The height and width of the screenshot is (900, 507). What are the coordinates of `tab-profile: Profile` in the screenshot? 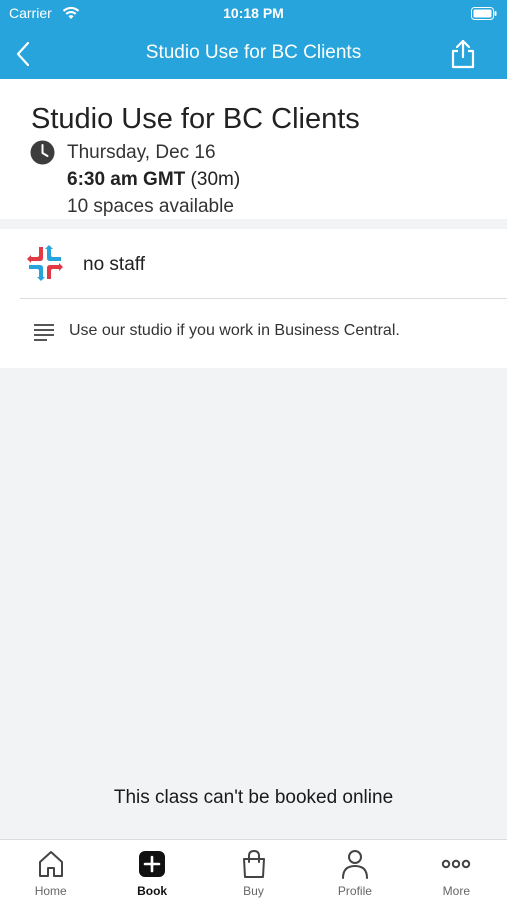 It's located at (354, 870).